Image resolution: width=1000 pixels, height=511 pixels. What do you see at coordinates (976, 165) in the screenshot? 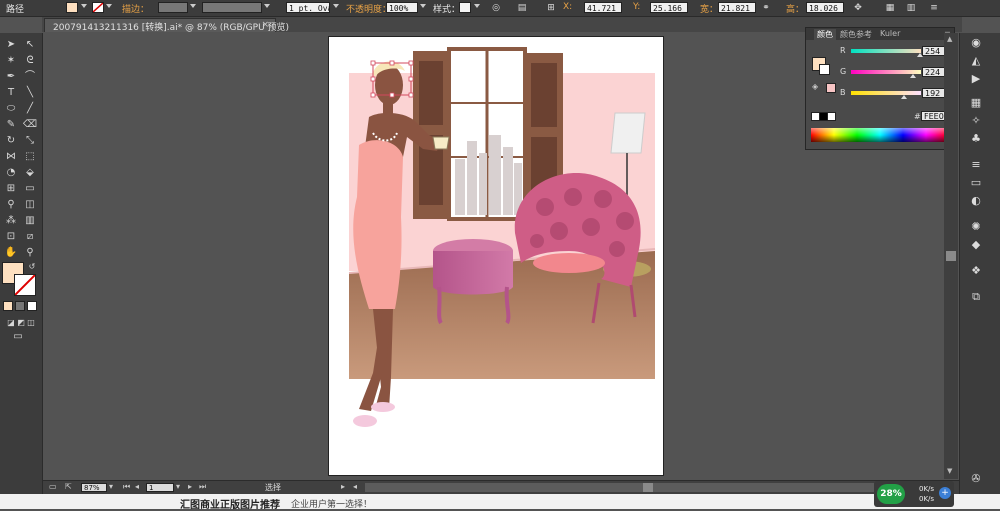
I see `stroke-panel-icon: ≡` at bounding box center [976, 165].